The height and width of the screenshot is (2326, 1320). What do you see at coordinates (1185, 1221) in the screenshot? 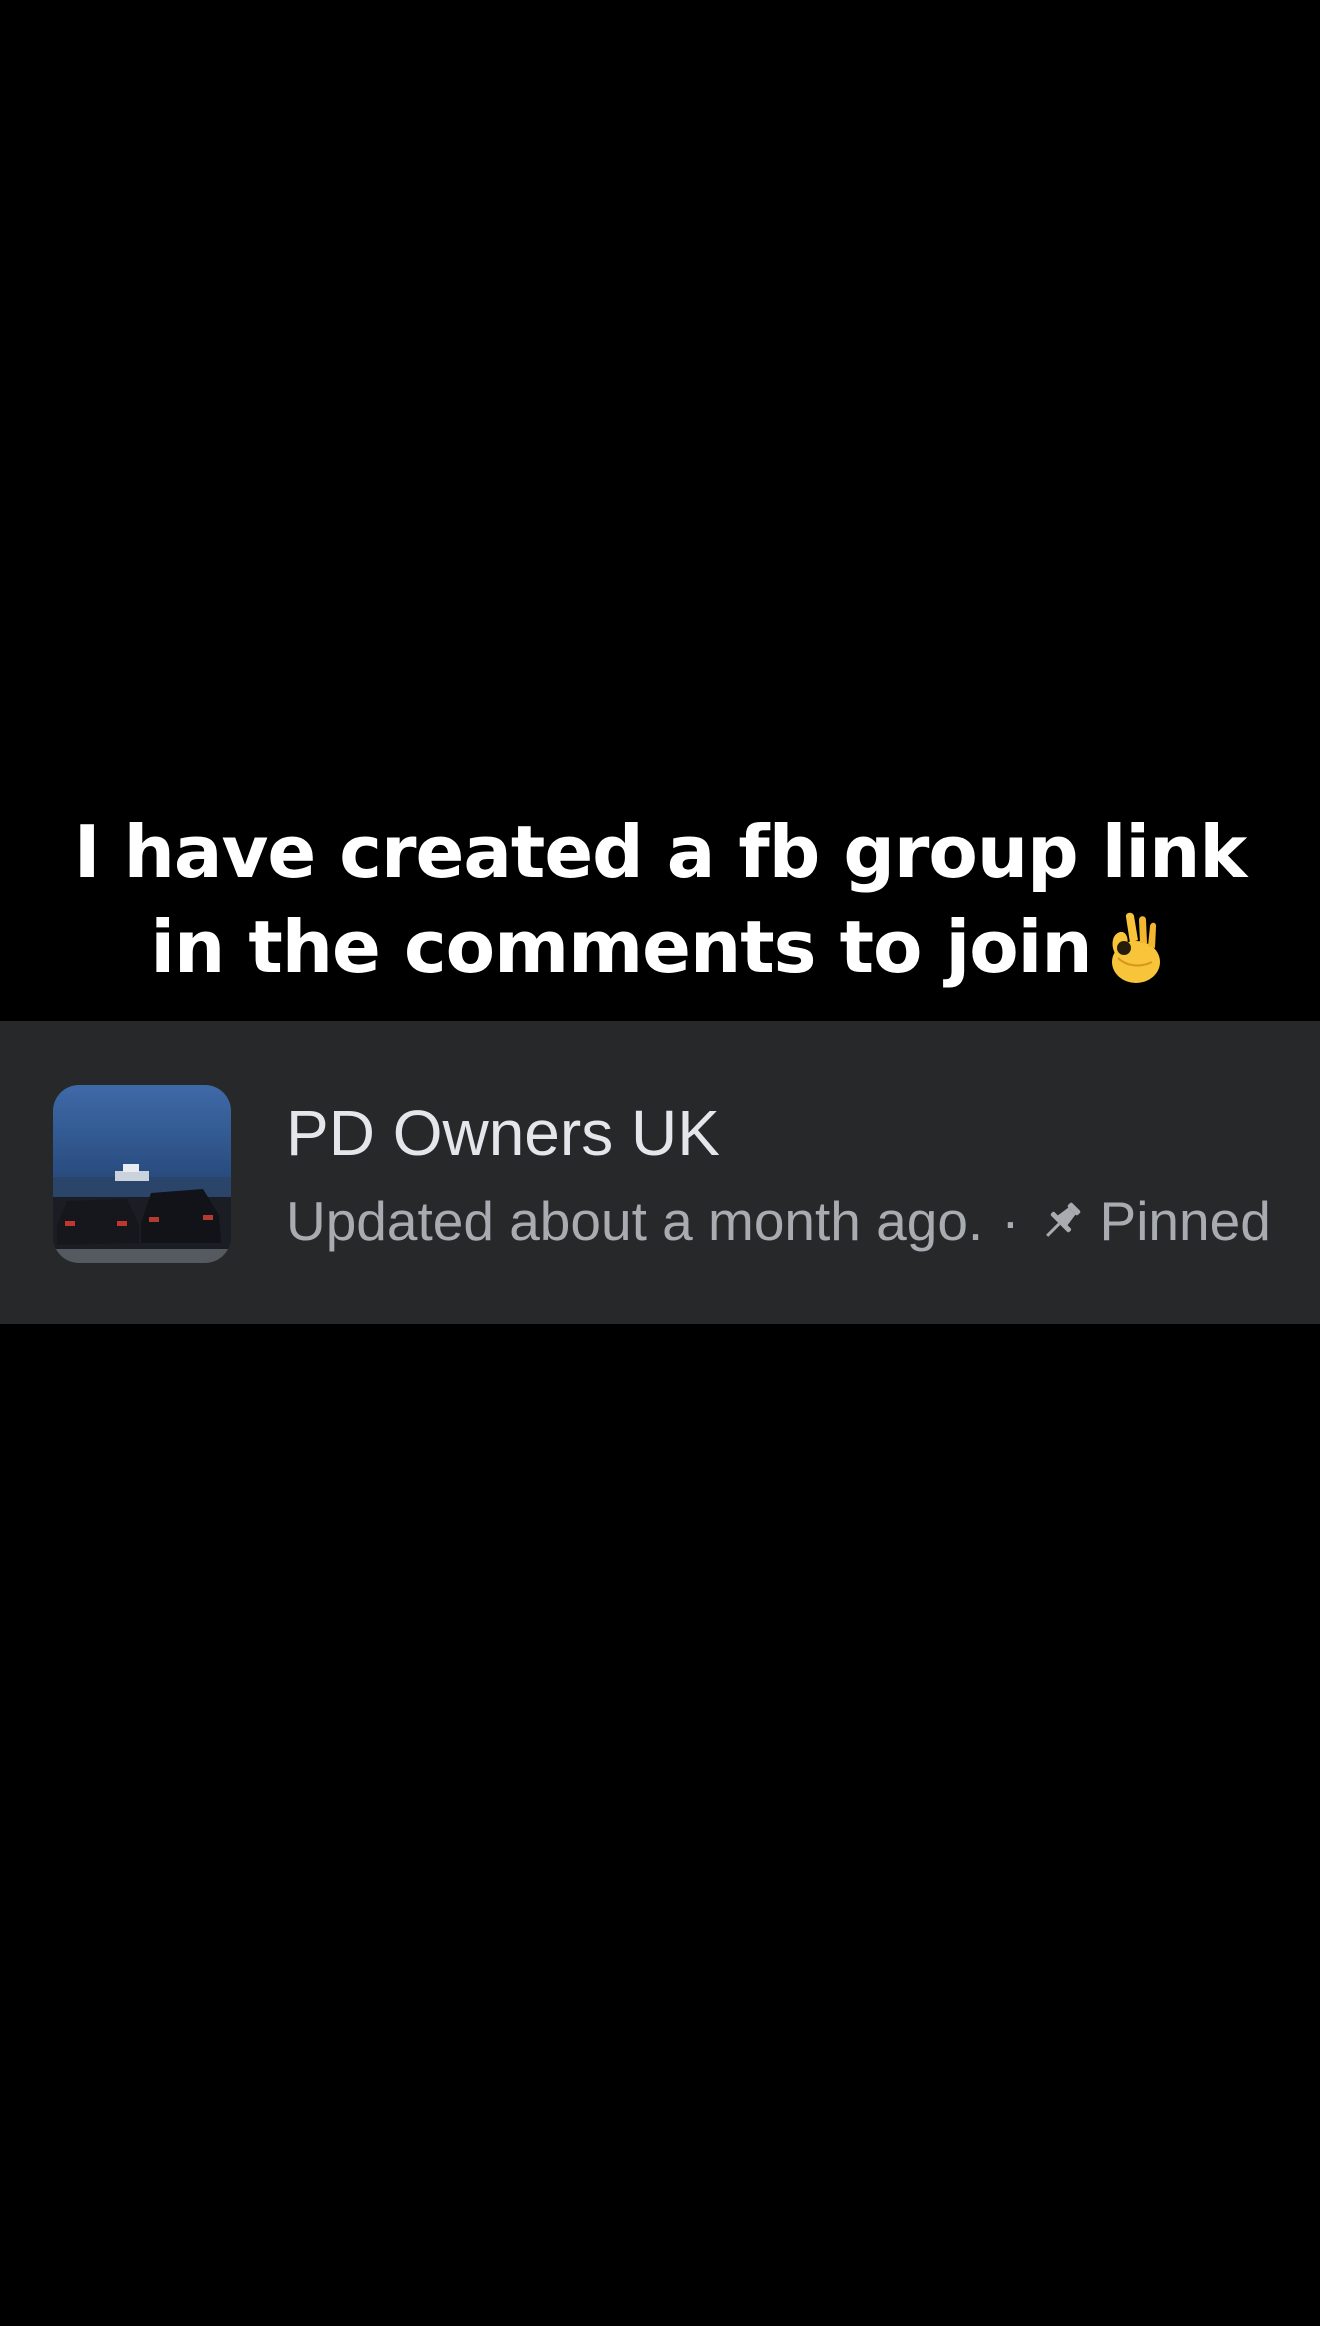
I see `pinned-label: Pinned` at bounding box center [1185, 1221].